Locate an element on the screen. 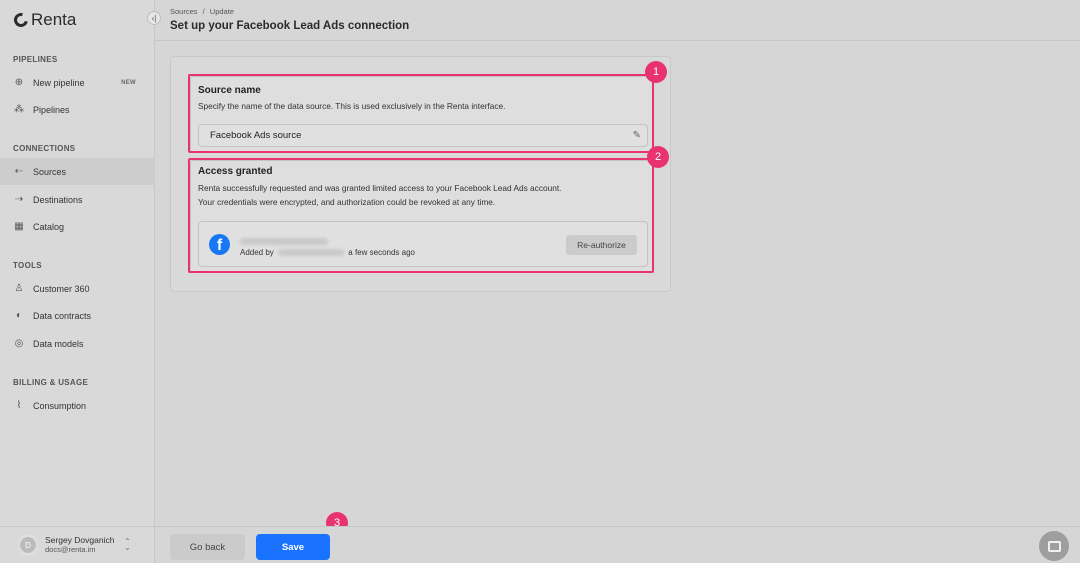 Image resolution: width=1080 pixels, height=563 pixels. sidebar-item-customer-360: ♙ Customer 360 is located at coordinates (77, 288).